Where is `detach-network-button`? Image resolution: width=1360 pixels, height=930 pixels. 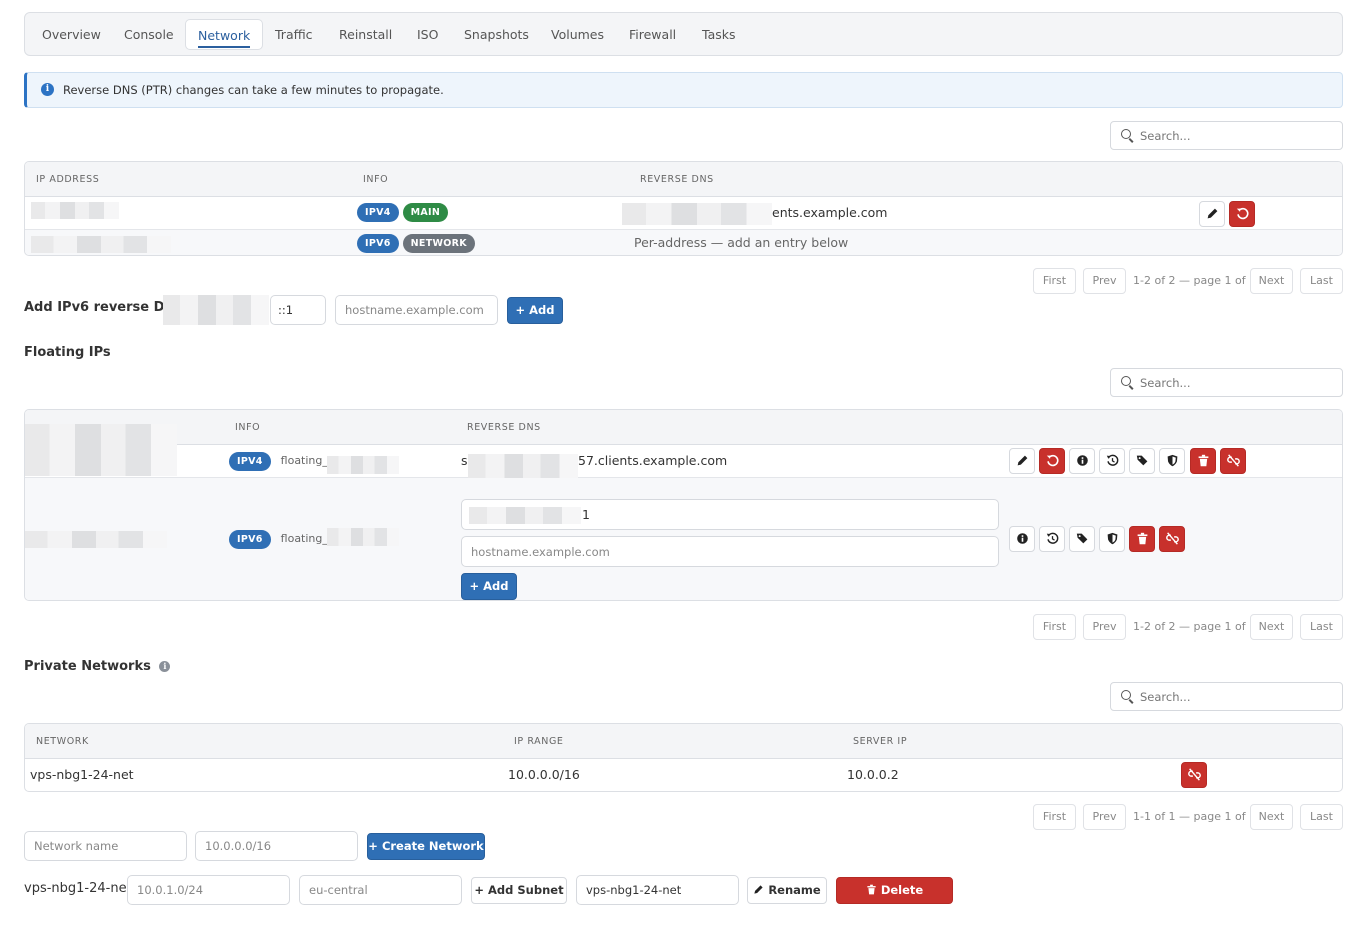 detach-network-button is located at coordinates (1194, 775).